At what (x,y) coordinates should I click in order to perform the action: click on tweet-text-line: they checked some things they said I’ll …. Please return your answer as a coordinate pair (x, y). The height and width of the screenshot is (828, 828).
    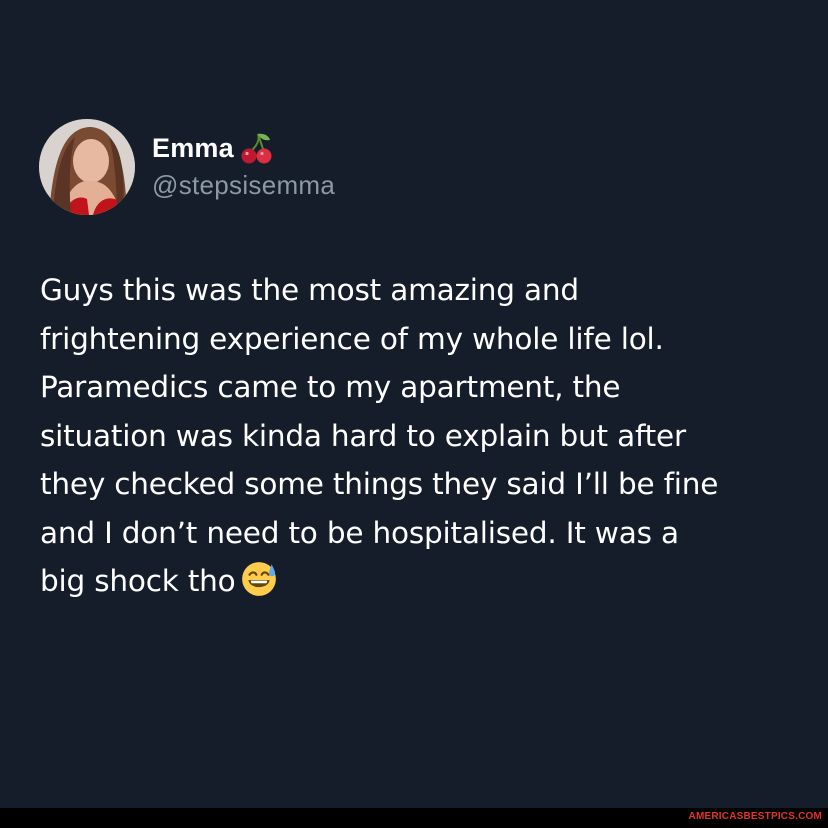
    Looking at the image, I should click on (379, 484).